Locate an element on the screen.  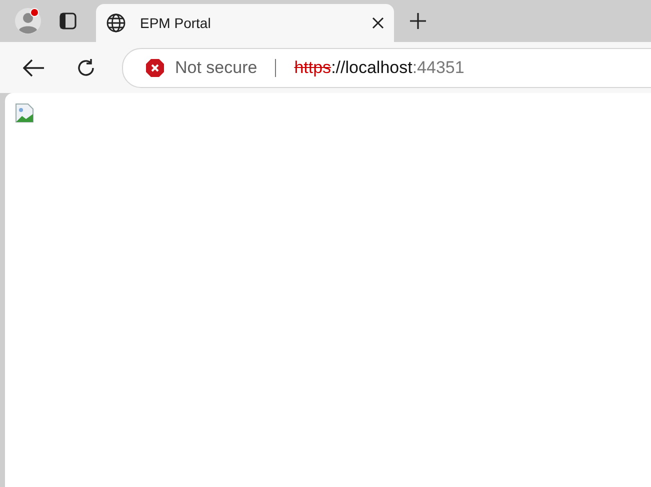
globe-icon is located at coordinates (116, 23).